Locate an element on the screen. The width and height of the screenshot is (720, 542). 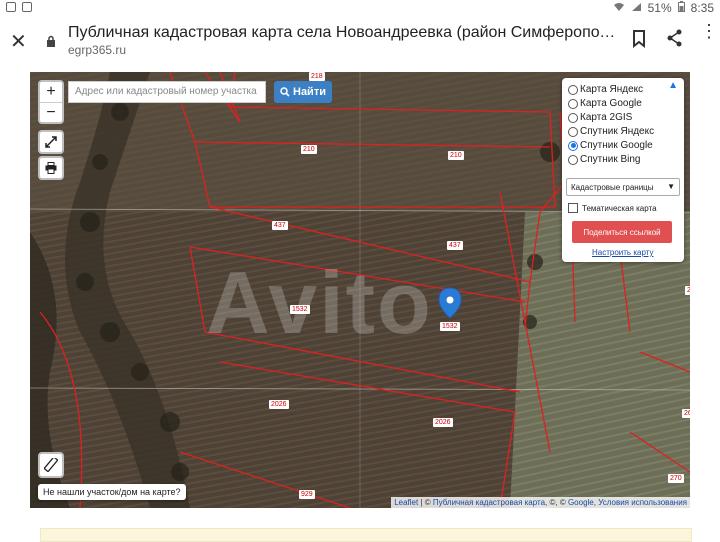
zoom-control: + − is located at coordinates (51, 102).